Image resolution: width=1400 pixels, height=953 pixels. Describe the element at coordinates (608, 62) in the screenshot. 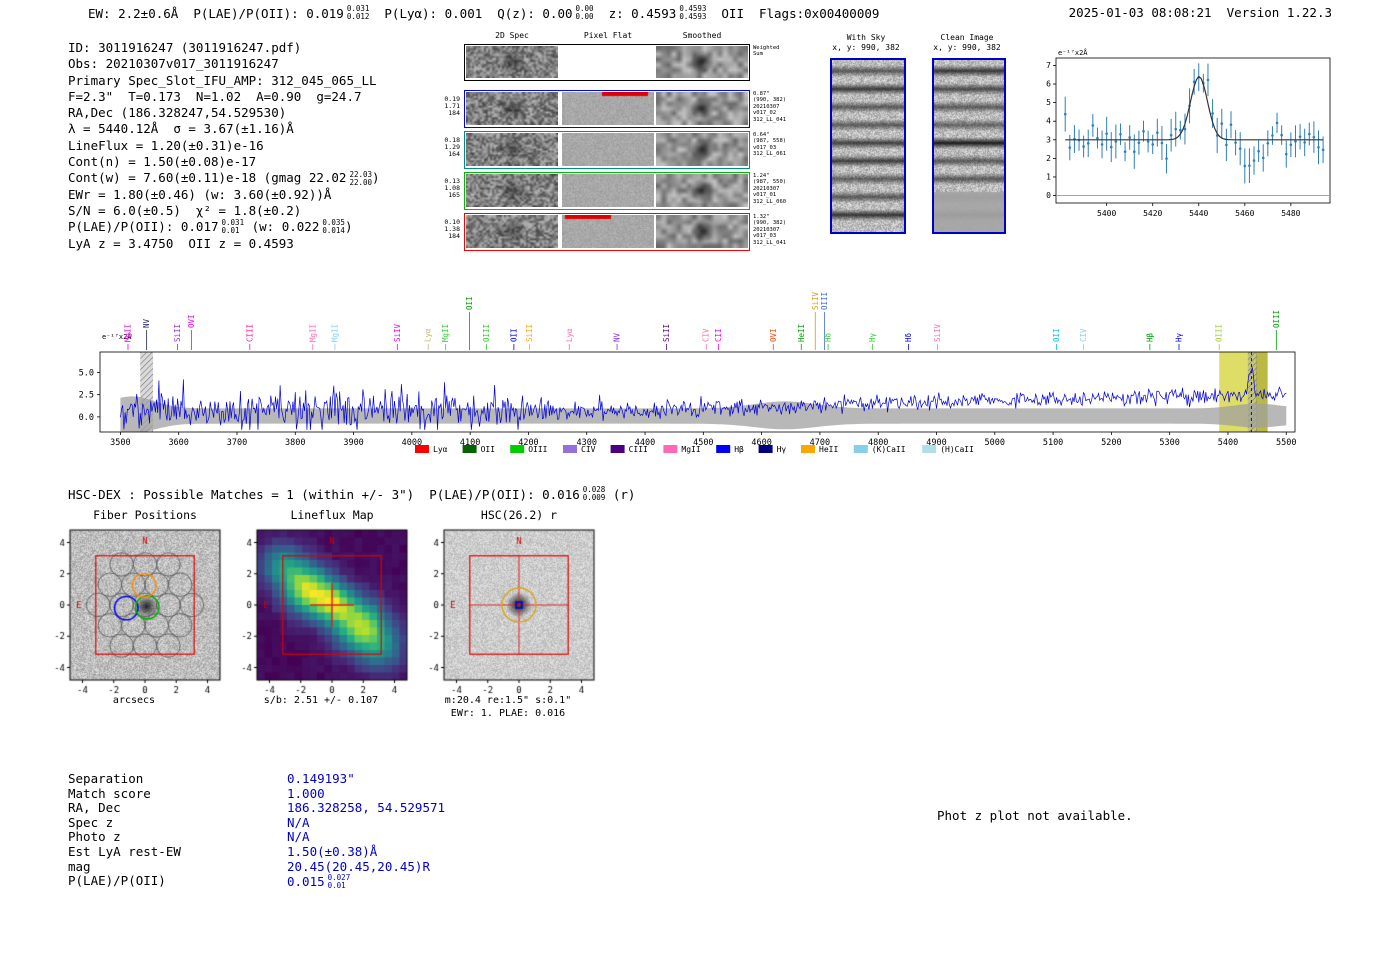

I see `pixelflat-image-r0` at that location.